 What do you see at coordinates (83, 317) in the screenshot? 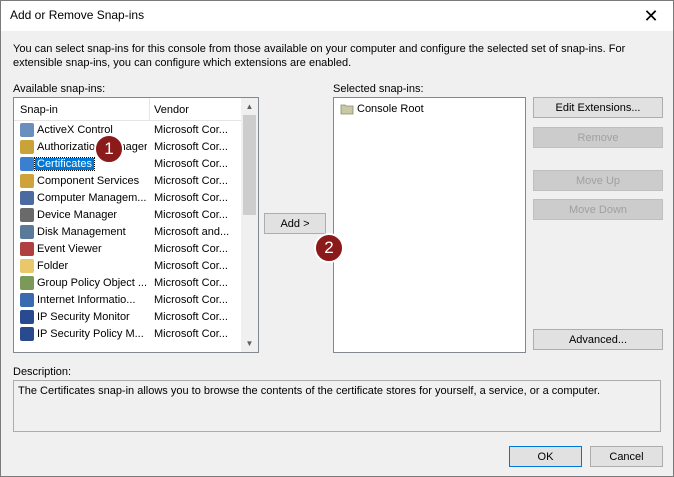
I see `snapin-name: IP Security Monitor` at bounding box center [83, 317].